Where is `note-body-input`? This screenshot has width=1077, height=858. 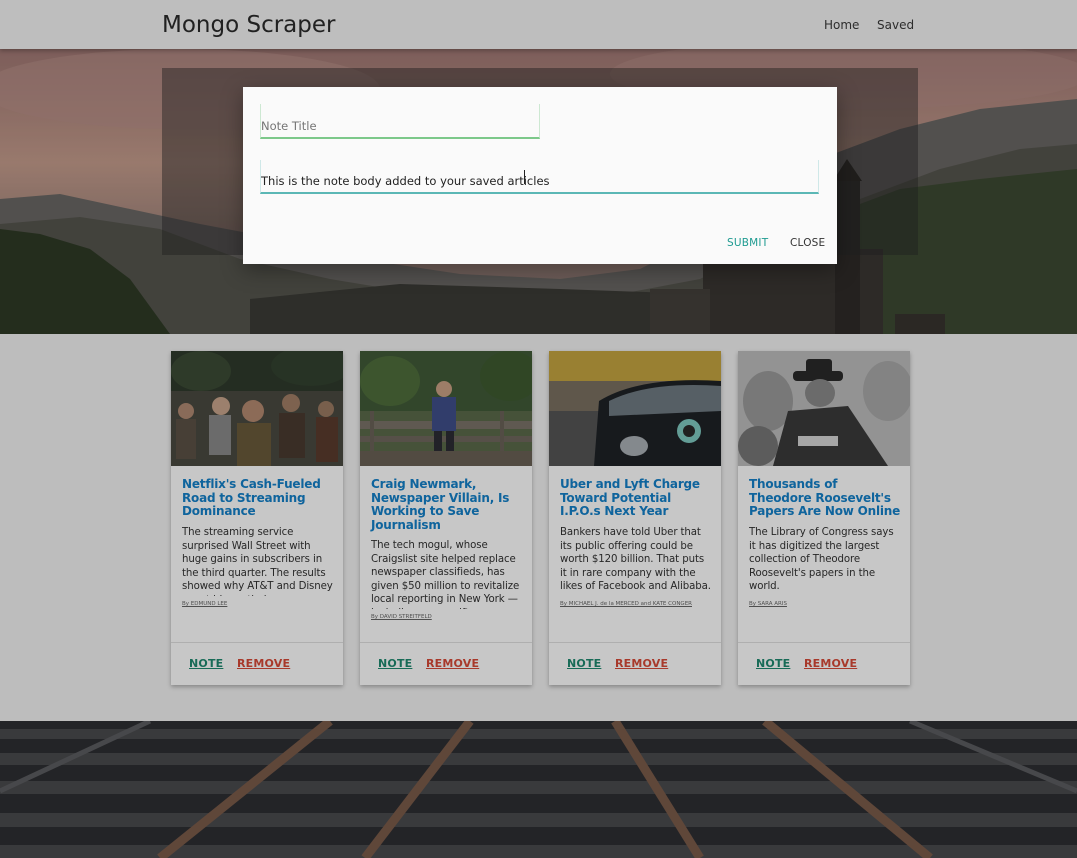 note-body-input is located at coordinates (539, 177).